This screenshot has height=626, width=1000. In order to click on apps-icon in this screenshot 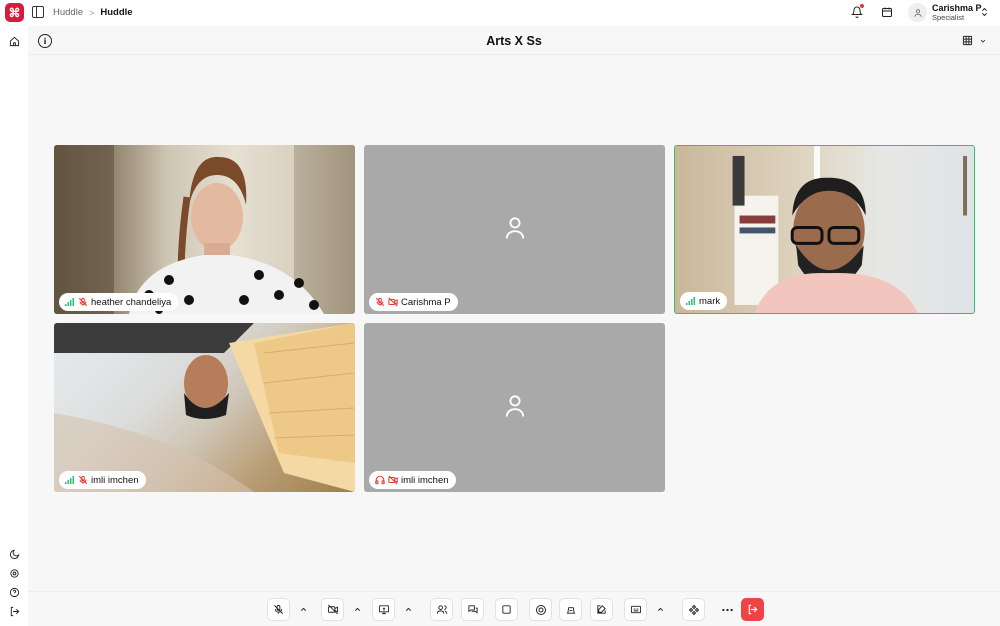, I will do `click(693, 609)`.